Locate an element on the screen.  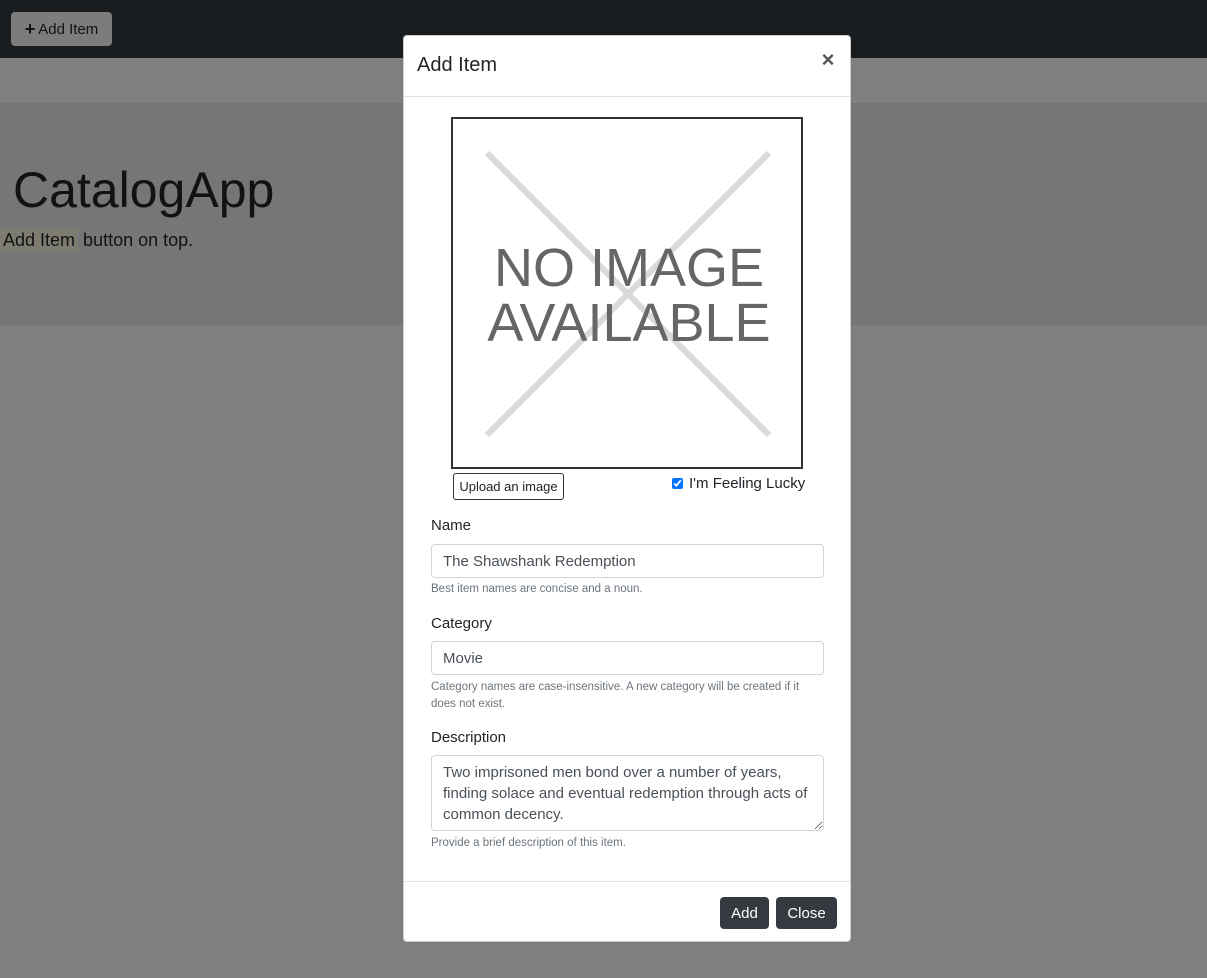
feeling-lucky-label: I'm Feeling Lucky is located at coordinates (747, 483).